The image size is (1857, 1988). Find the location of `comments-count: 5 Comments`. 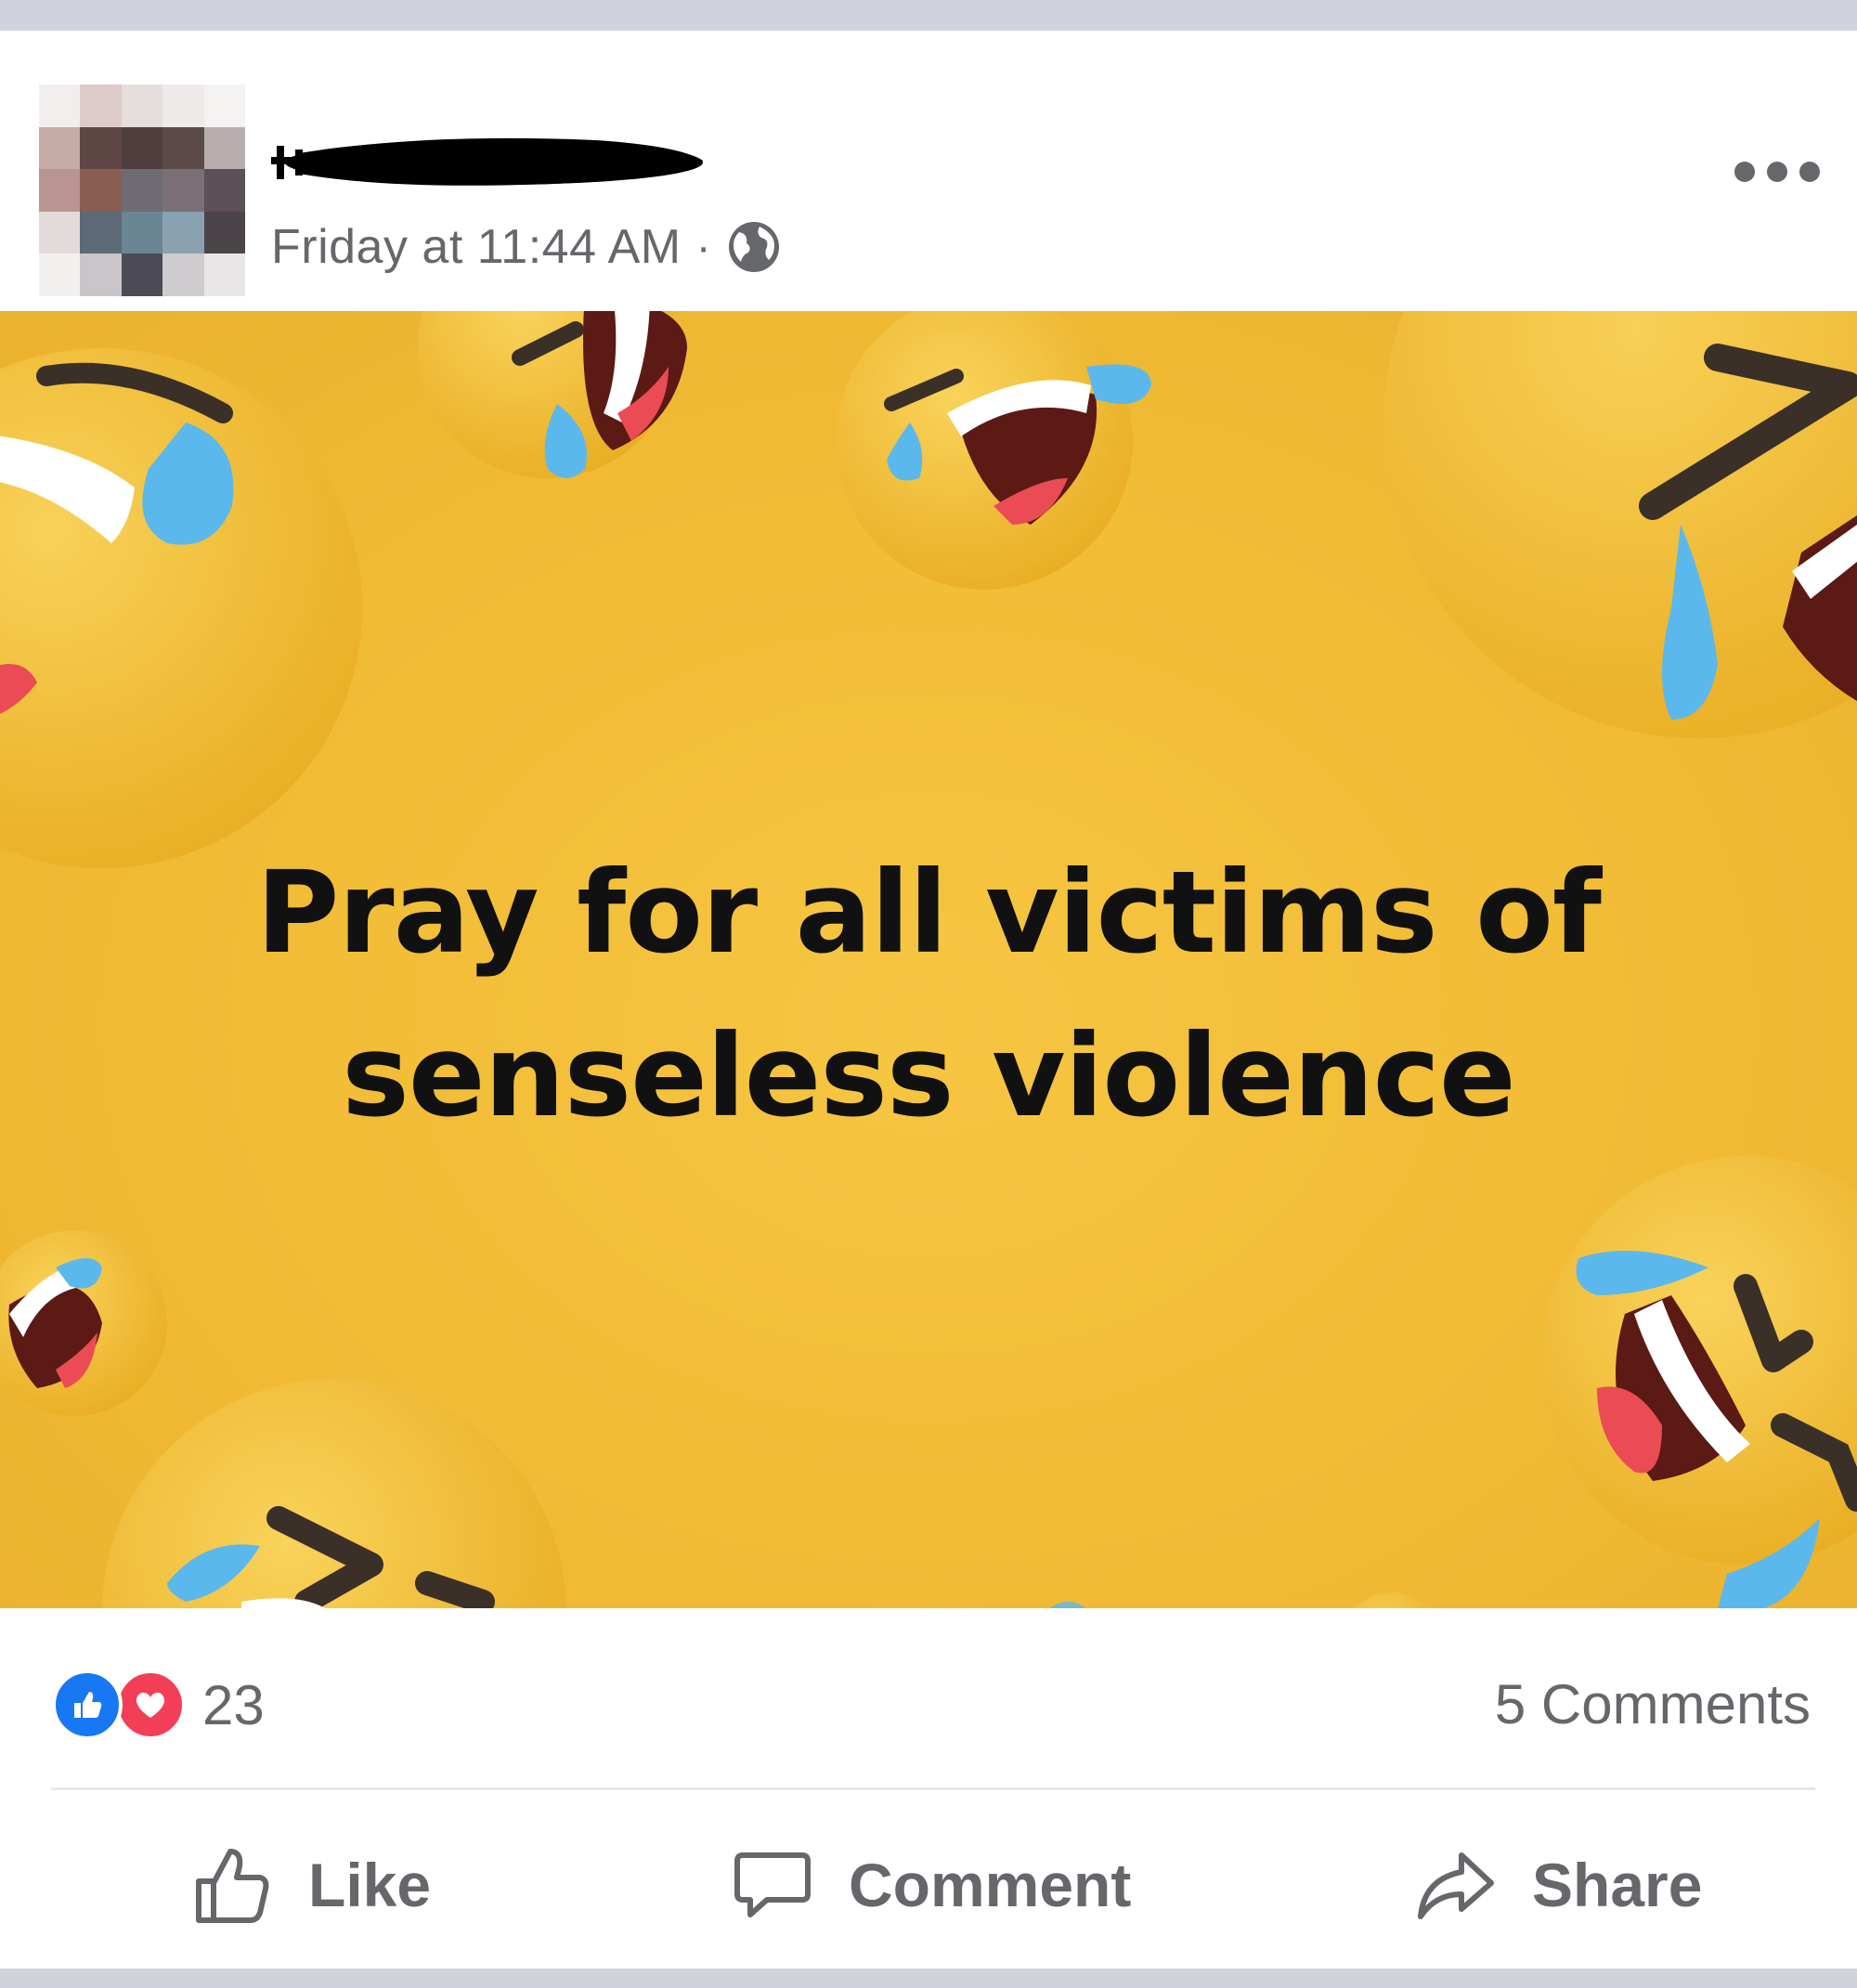

comments-count: 5 Comments is located at coordinates (1653, 1705).